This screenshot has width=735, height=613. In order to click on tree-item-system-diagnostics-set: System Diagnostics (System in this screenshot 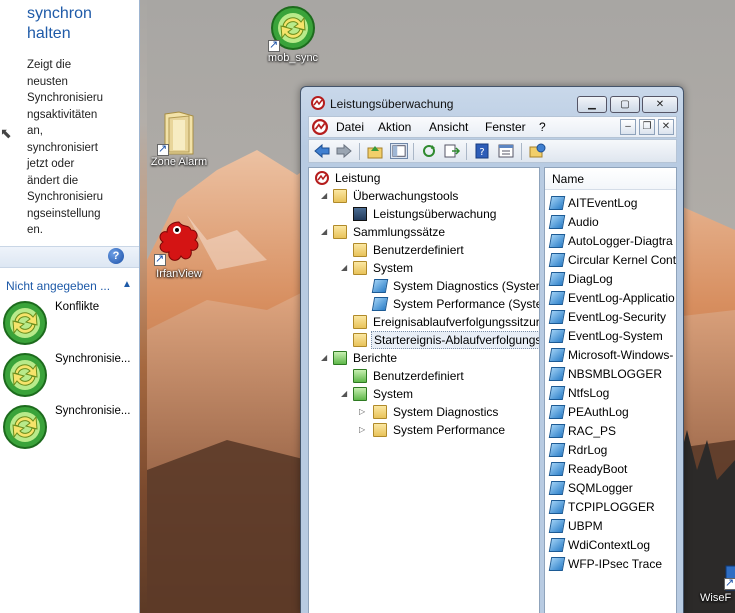, I will do `click(426, 286)`.